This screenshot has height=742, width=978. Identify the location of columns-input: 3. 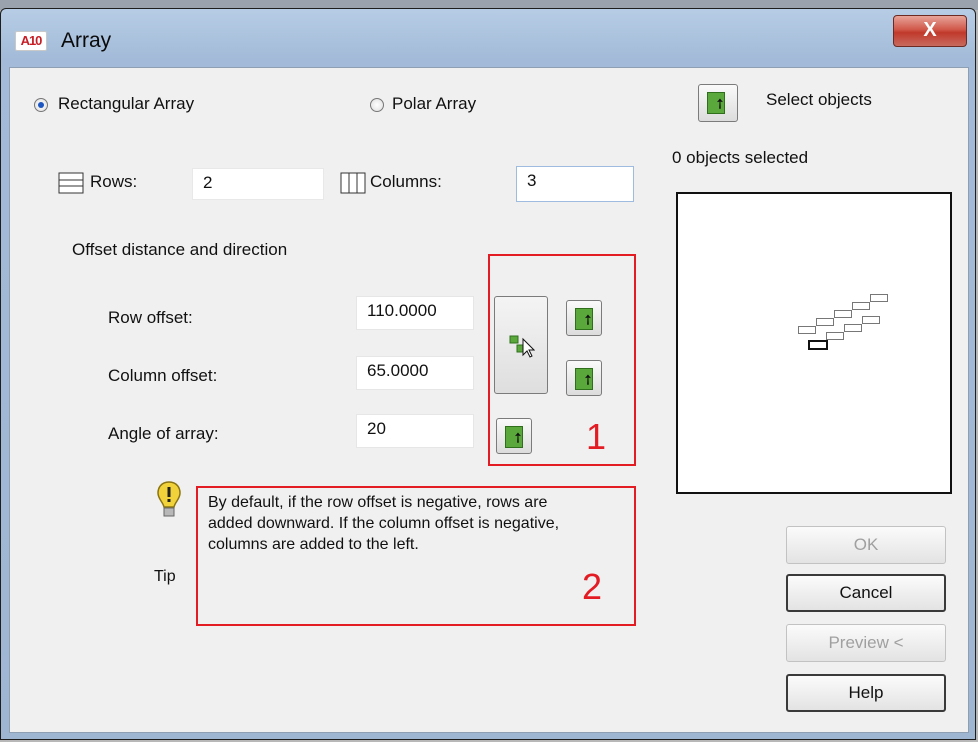
(575, 184).